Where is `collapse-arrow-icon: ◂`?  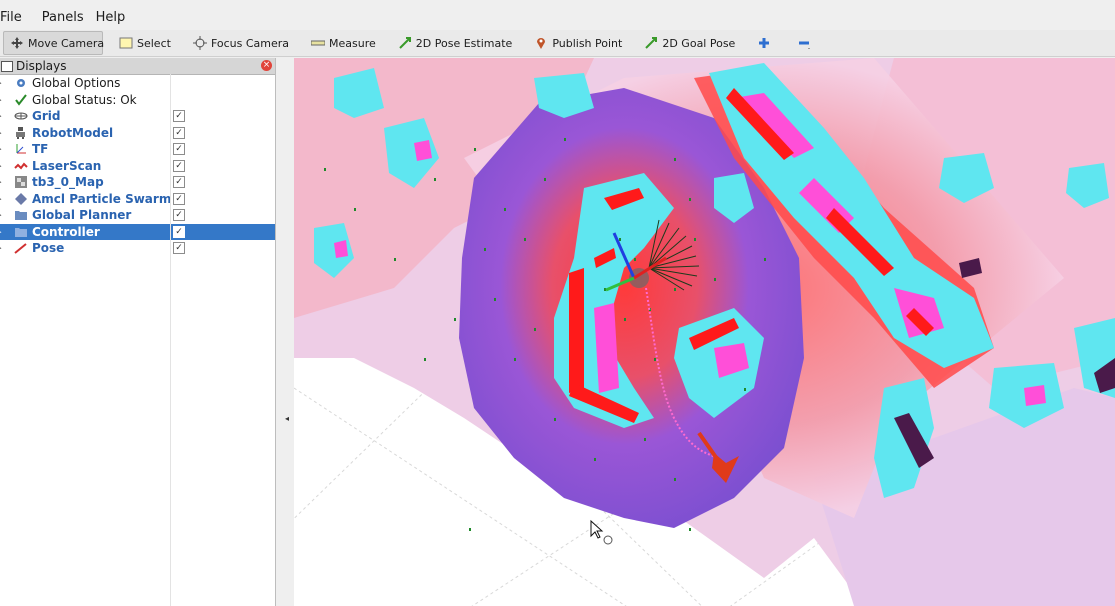 collapse-arrow-icon: ◂ is located at coordinates (287, 418).